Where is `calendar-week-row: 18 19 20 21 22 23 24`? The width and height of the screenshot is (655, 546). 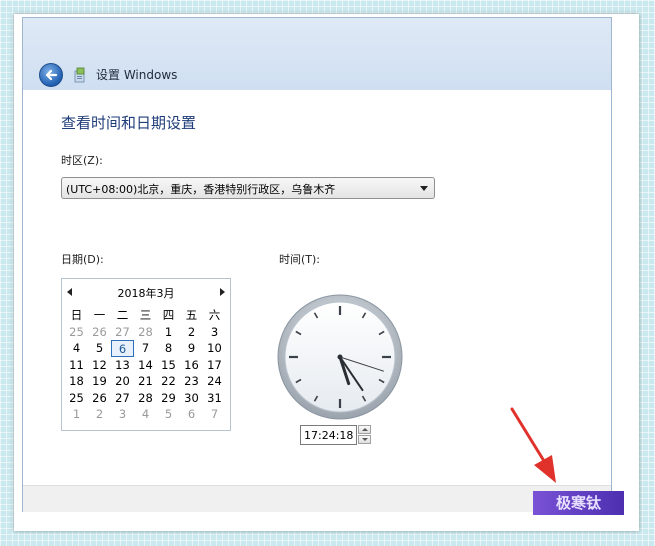
calendar-week-row: 18 19 20 21 22 23 24 is located at coordinates (146, 381).